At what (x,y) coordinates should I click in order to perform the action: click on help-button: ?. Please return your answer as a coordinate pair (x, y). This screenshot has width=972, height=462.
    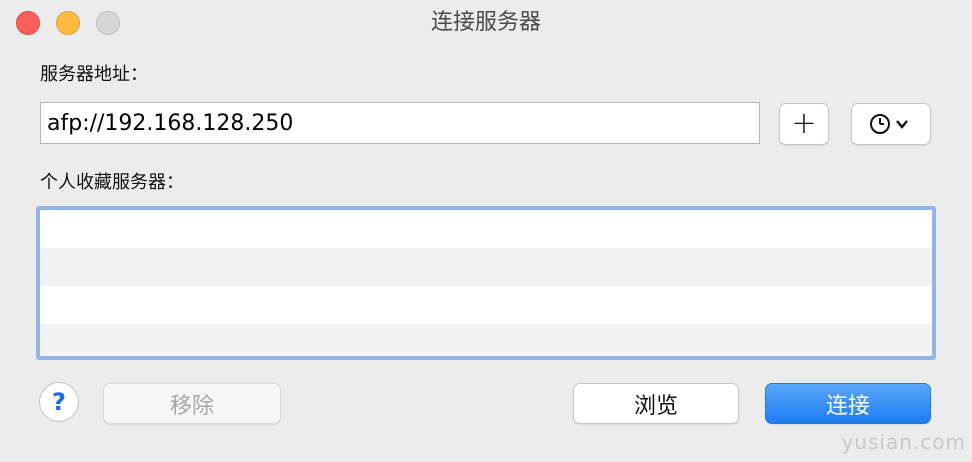
    Looking at the image, I should click on (59, 402).